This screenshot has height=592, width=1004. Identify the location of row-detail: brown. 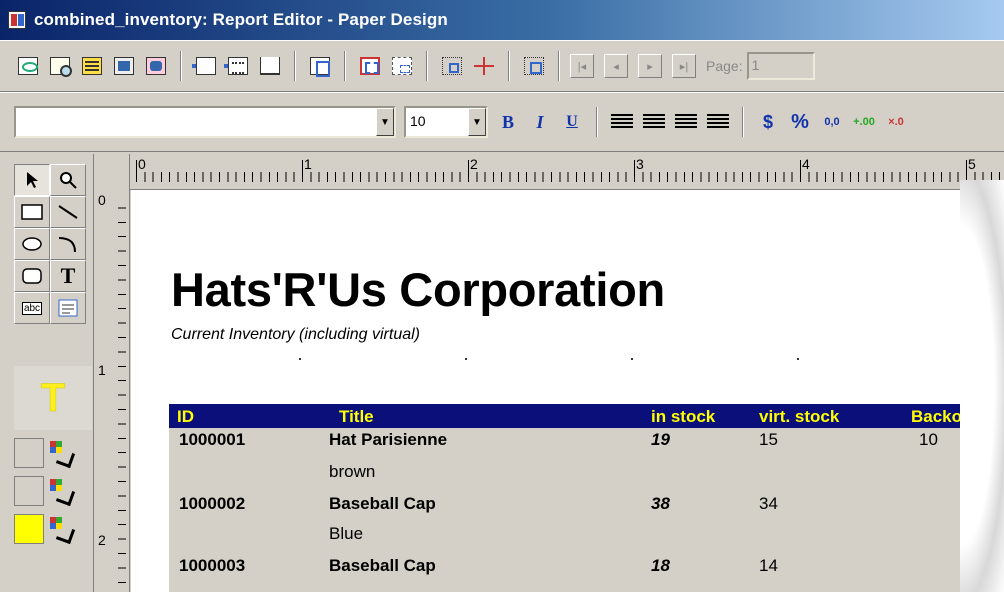
(352, 472).